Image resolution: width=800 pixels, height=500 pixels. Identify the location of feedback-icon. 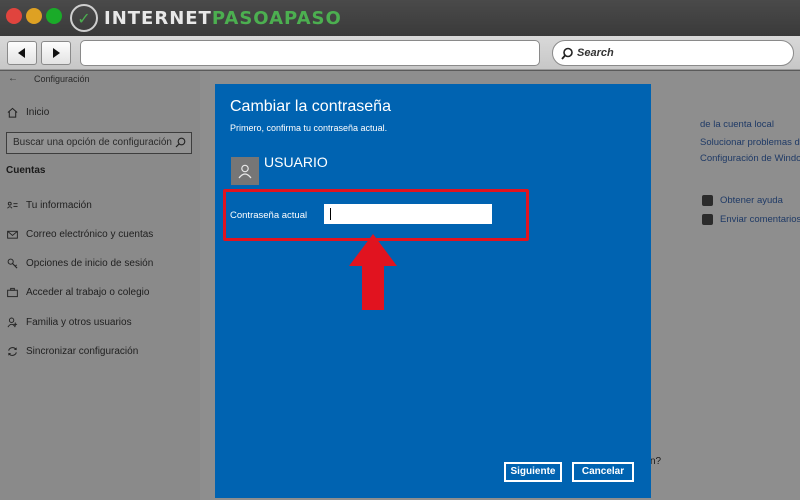
(707, 219).